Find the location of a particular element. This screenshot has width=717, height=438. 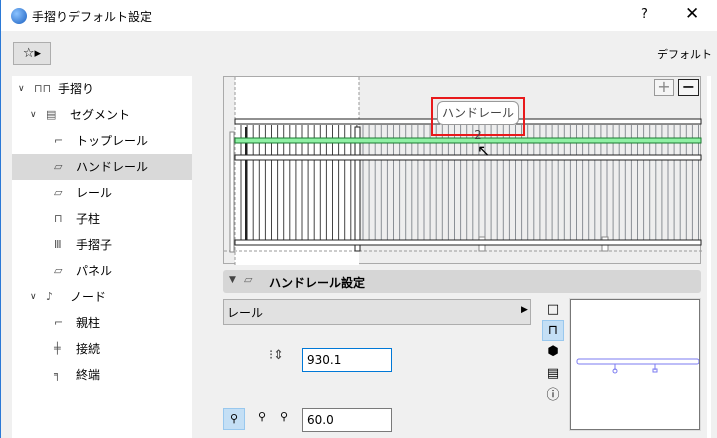

offset-input: 60.0 is located at coordinates (347, 420).